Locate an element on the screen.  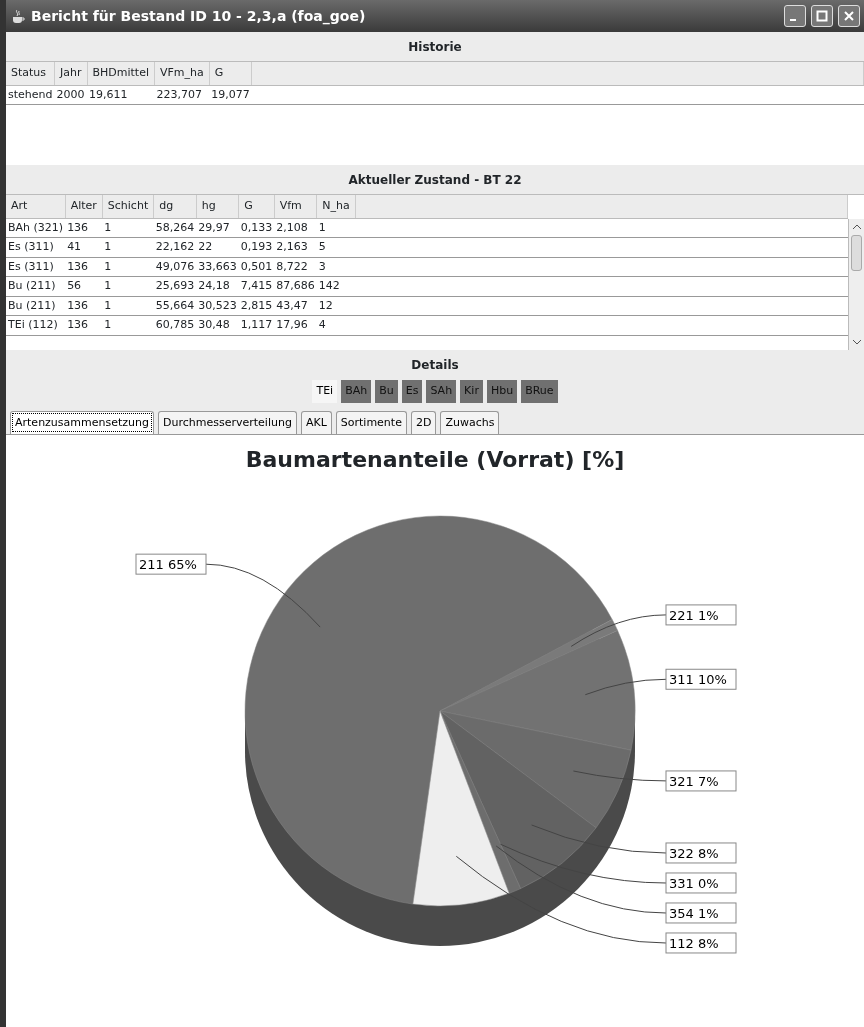
column-header: BHDmittel is located at coordinates (121, 73).